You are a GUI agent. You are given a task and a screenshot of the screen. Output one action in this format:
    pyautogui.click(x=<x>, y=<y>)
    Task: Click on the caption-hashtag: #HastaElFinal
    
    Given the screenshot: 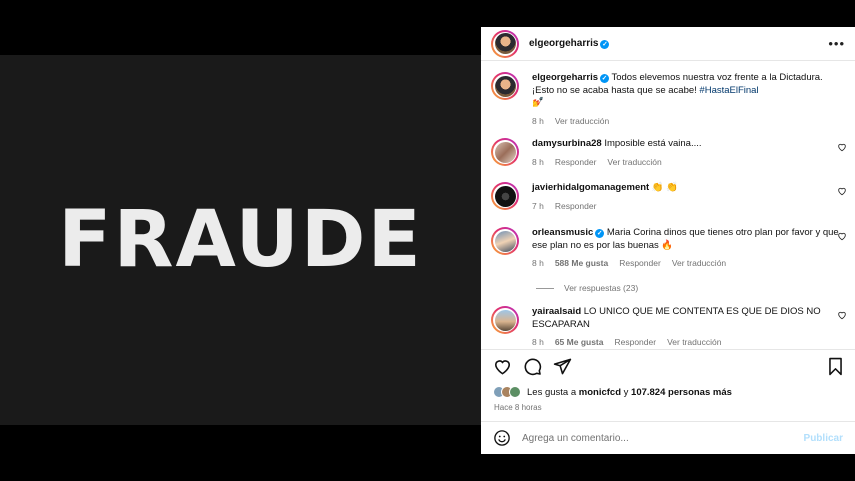 What is the action you would take?
    pyautogui.click(x=728, y=90)
    